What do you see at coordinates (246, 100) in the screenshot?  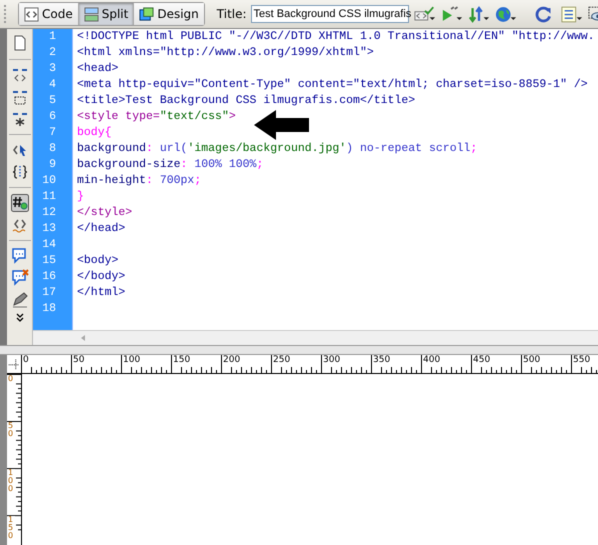 I see `code-line: <title>Test Background CSS ilmugrafis.com</title>` at bounding box center [246, 100].